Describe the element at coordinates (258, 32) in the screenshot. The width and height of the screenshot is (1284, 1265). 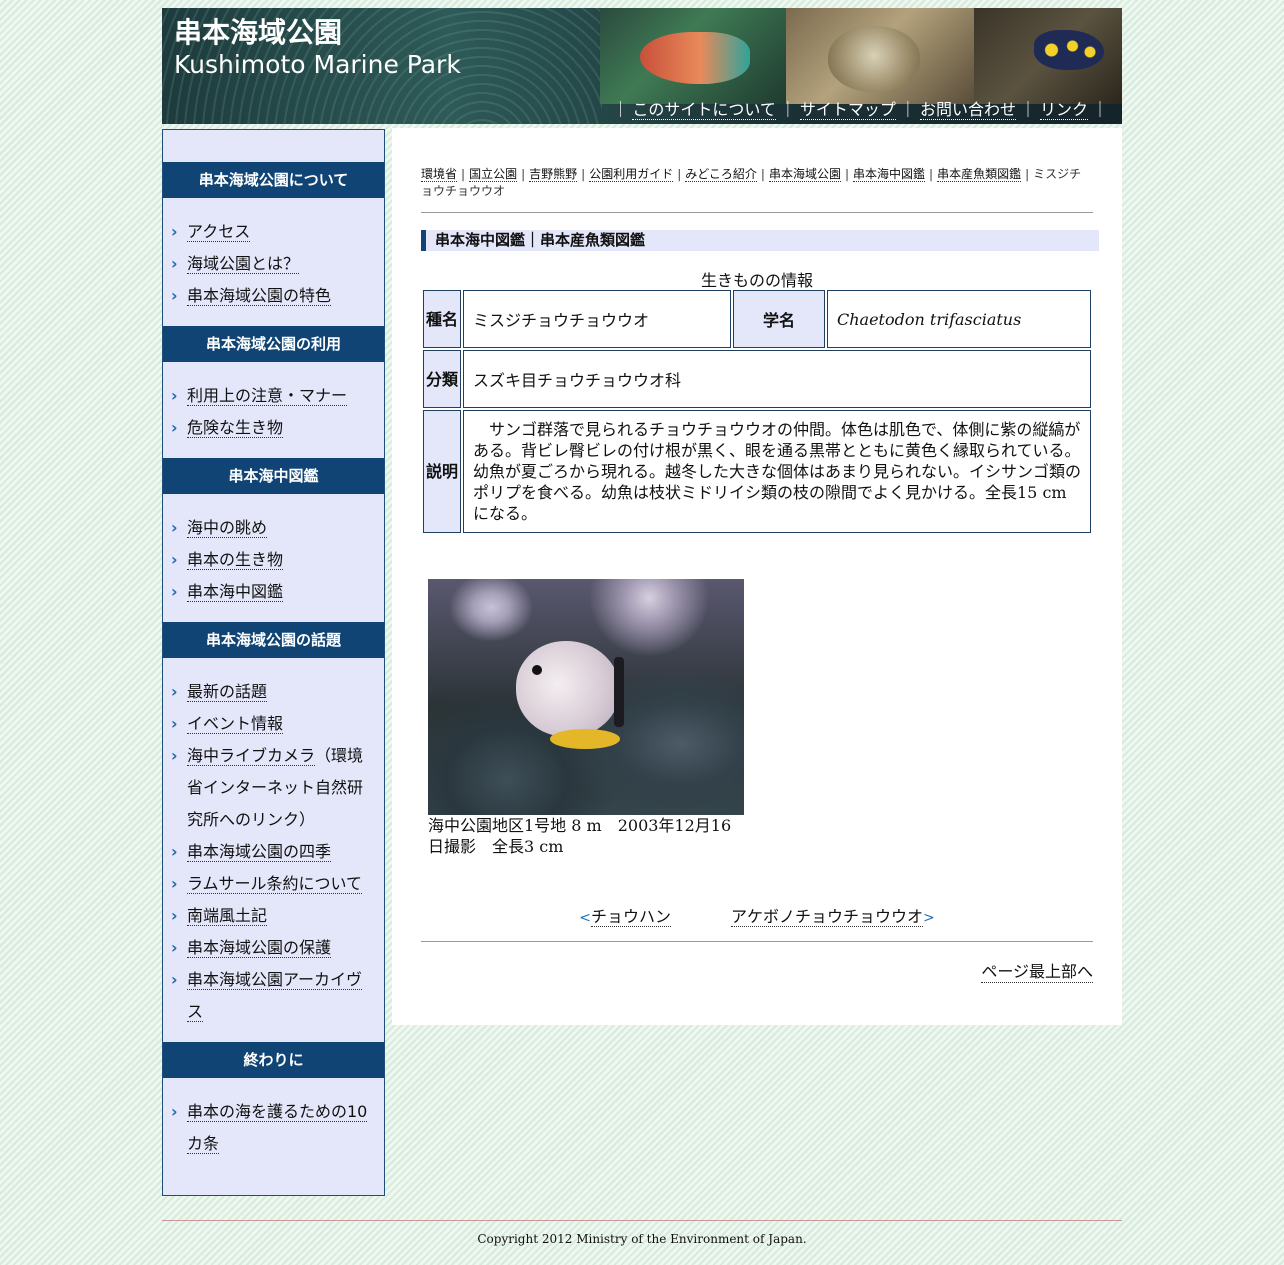
I see `site-title-jp: 串本海域公園` at that location.